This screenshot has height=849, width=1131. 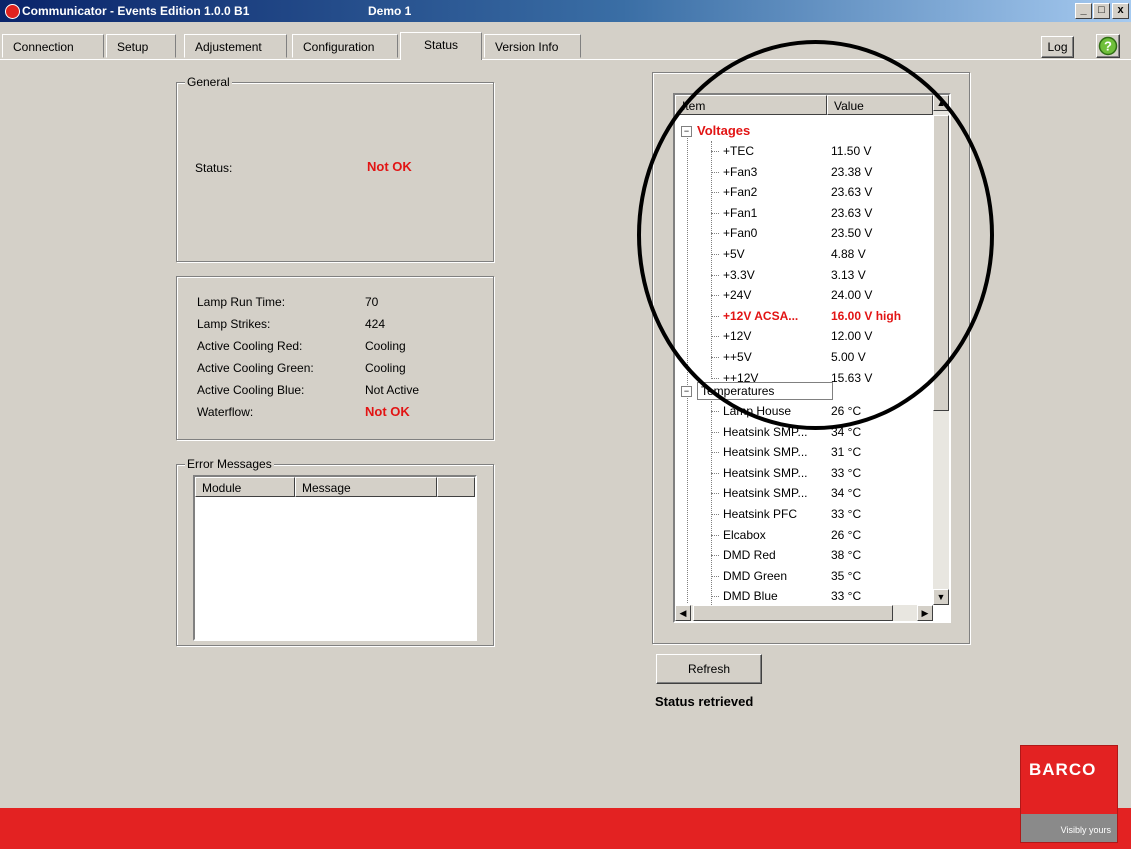 I want to click on tree-vertical-scrollbar: ▲ ▼, so click(x=941, y=350).